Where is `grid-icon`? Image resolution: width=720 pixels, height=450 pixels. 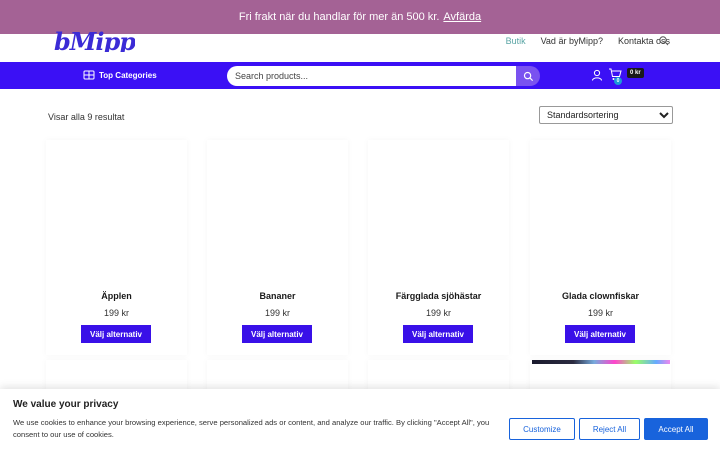
grid-icon is located at coordinates (89, 75).